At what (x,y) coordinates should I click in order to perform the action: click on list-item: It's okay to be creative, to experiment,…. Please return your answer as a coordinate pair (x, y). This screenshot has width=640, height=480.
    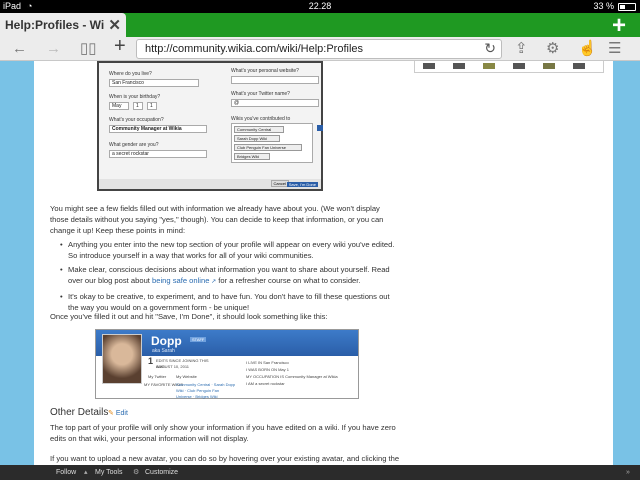
    Looking at the image, I should click on (229, 302).